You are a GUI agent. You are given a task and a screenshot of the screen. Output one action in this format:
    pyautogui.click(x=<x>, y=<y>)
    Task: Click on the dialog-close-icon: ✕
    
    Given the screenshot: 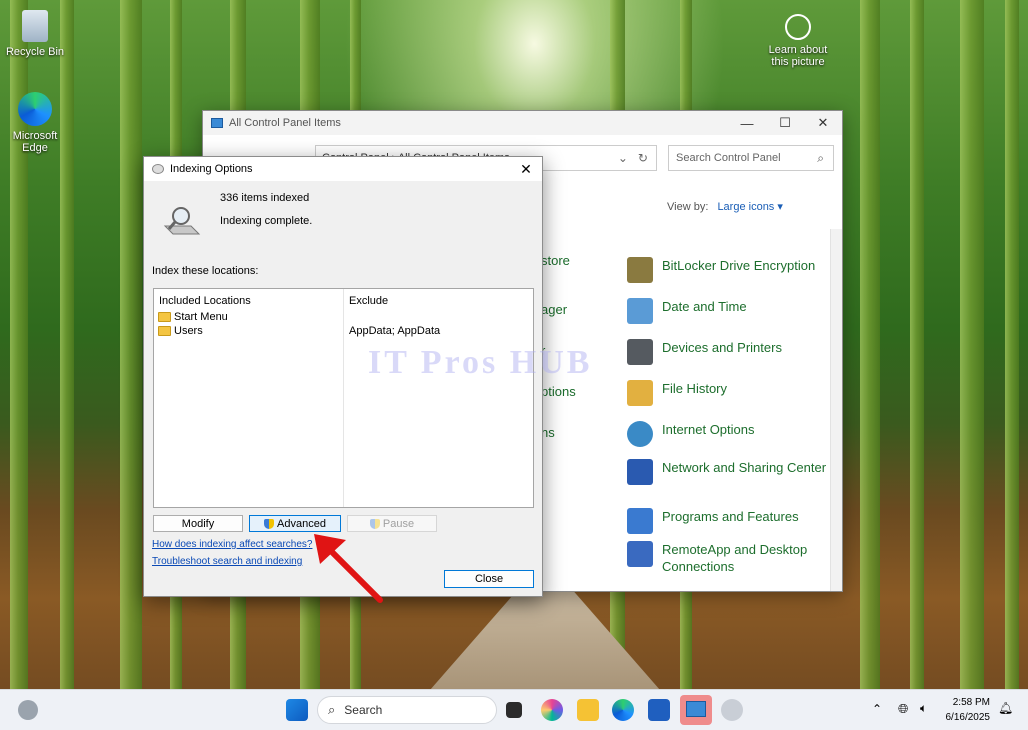 What is the action you would take?
    pyautogui.click(x=526, y=169)
    